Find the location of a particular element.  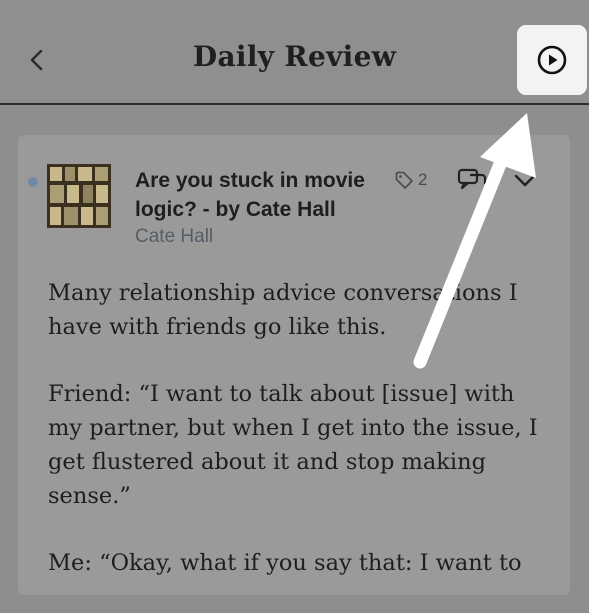

play-button is located at coordinates (552, 60).